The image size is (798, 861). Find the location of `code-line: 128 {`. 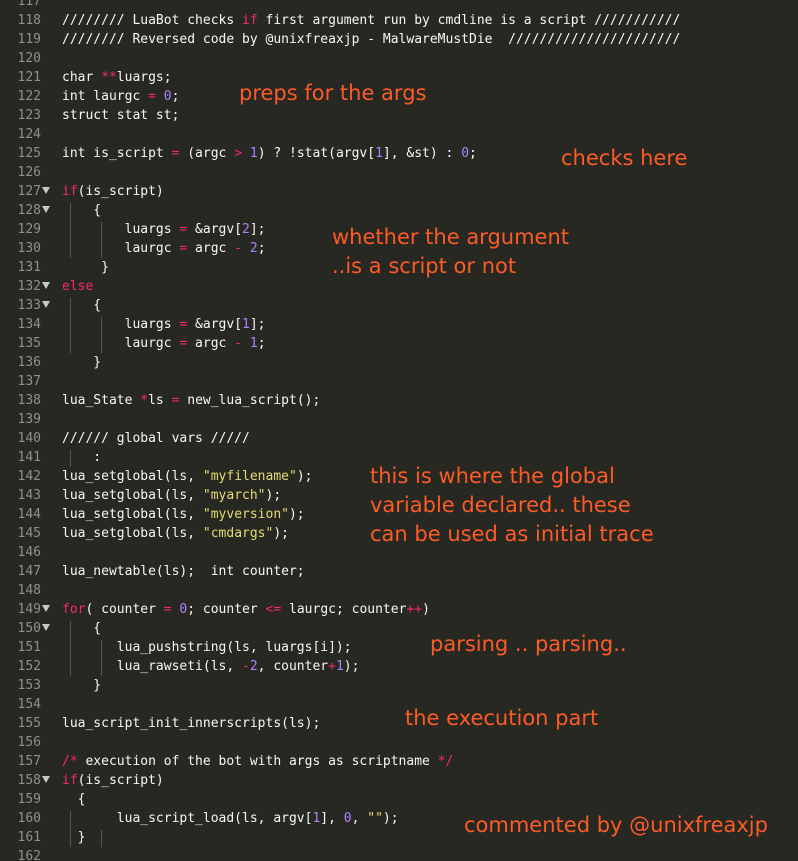

code-line: 128 { is located at coordinates (399, 210).